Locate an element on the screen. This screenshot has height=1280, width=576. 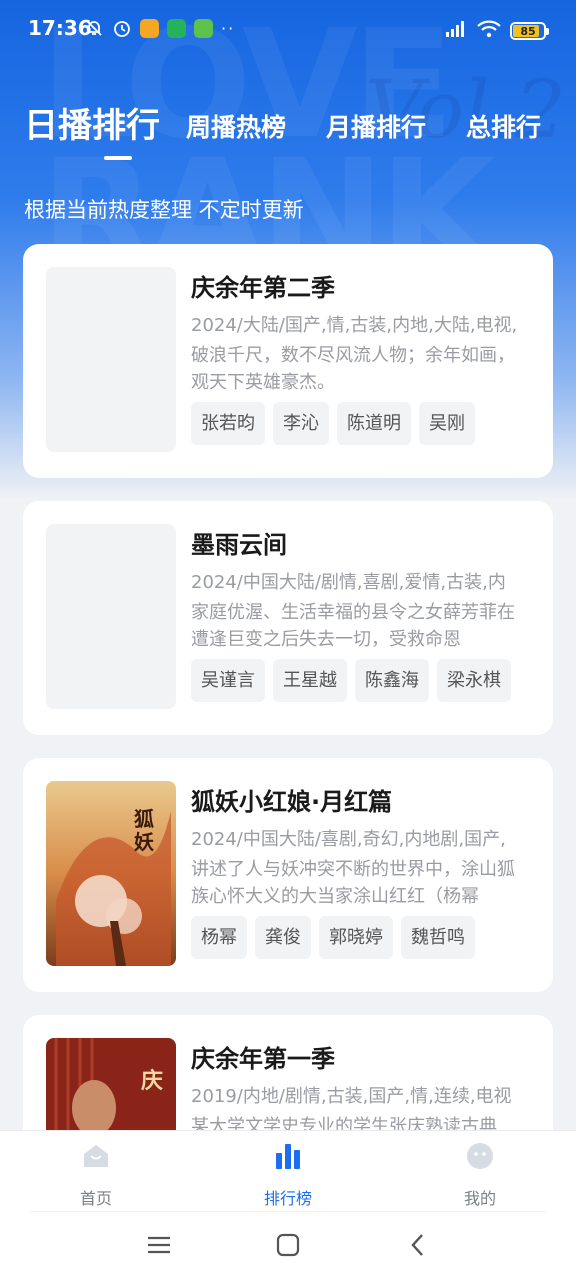
svg-text: 妖 is located at coordinates (144, 842).